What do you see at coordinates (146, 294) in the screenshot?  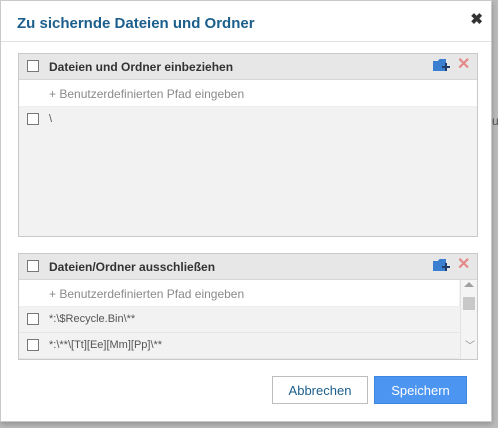 I see `exclude-custom-path-link: + Benutzerdefinierten Pfad eingeben` at bounding box center [146, 294].